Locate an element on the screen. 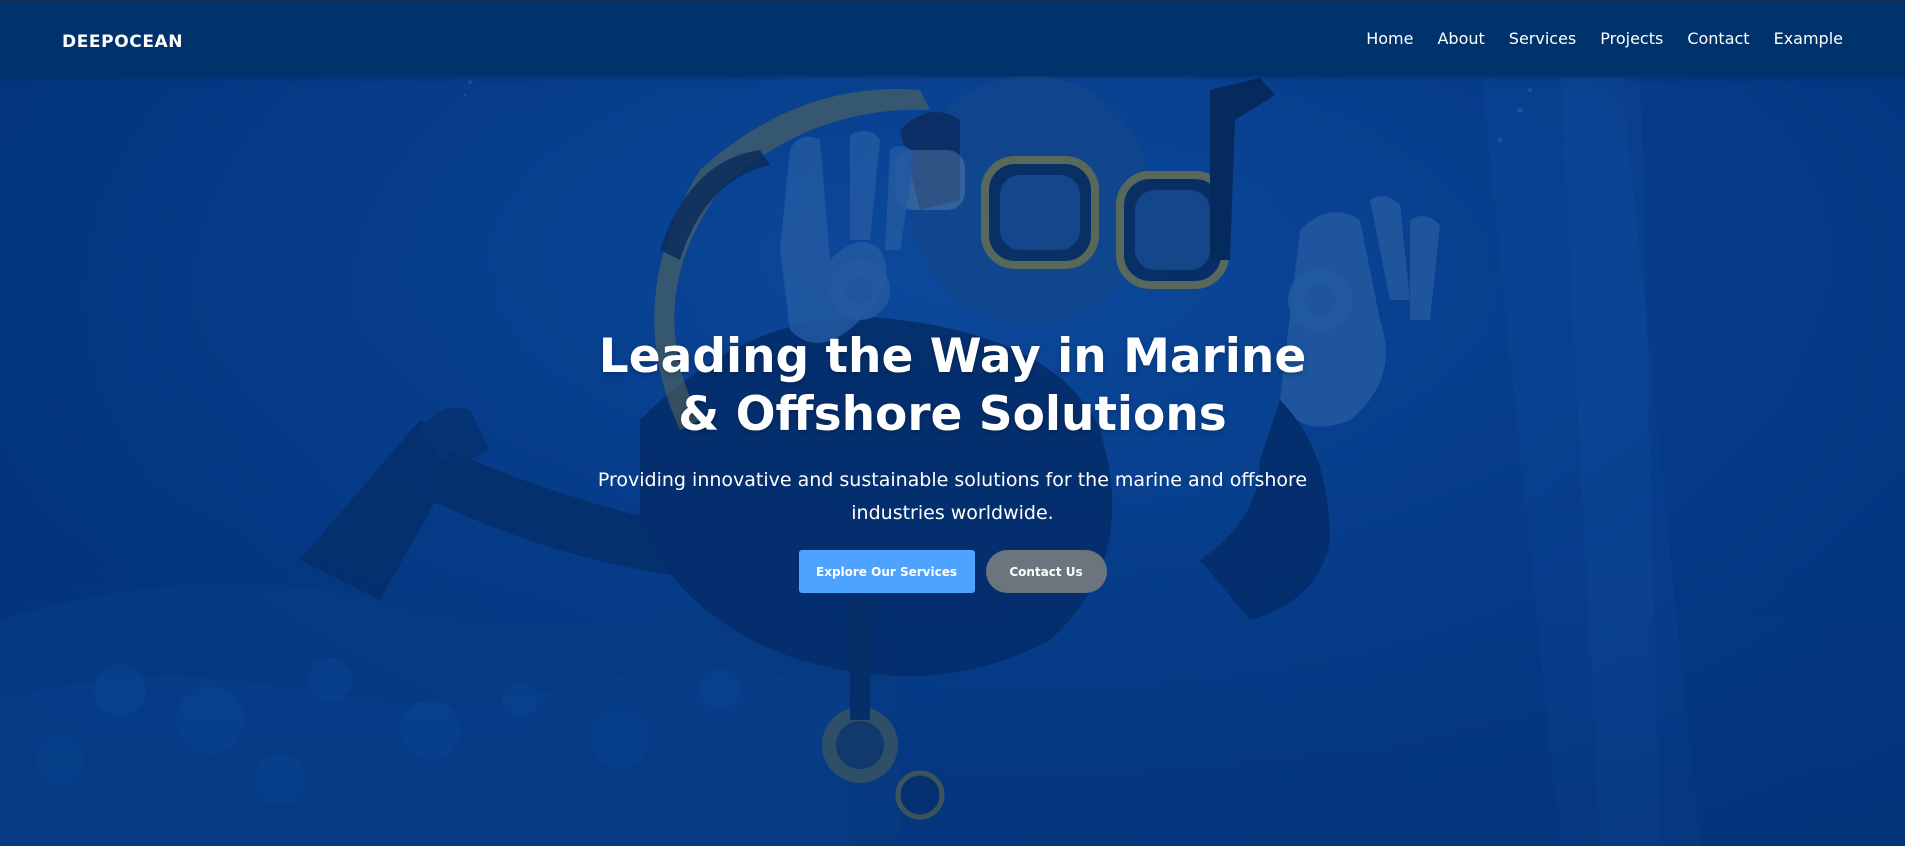 The width and height of the screenshot is (1905, 856). nav-link-services: Services is located at coordinates (1542, 38).